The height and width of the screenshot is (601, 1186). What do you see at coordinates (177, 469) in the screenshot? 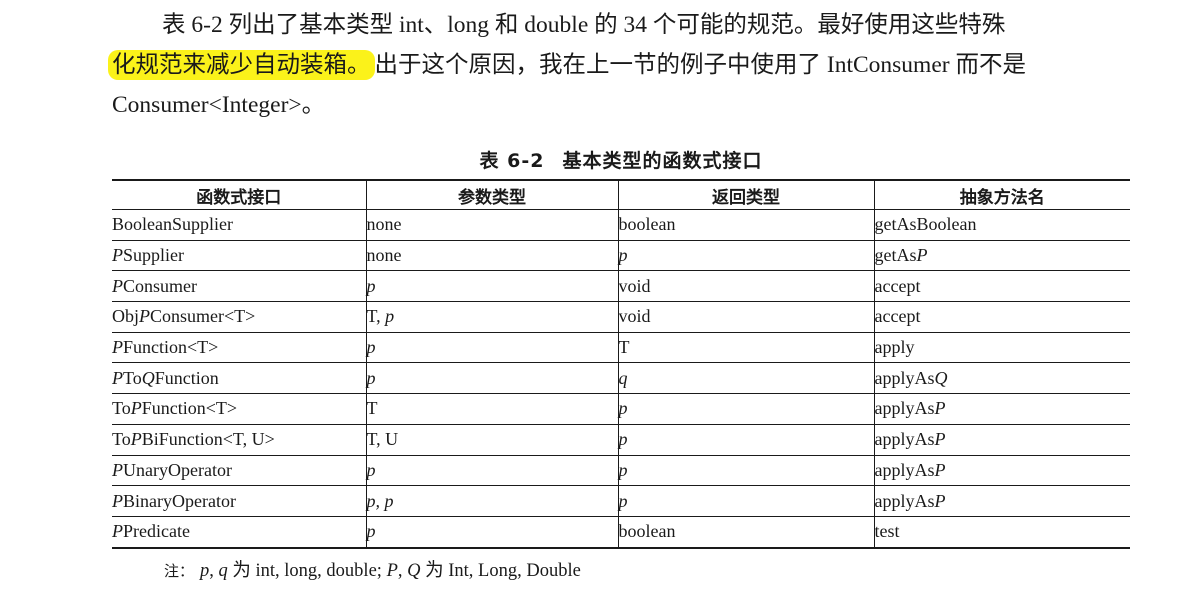
I see `text-segment: UnaryOperator` at bounding box center [177, 469].